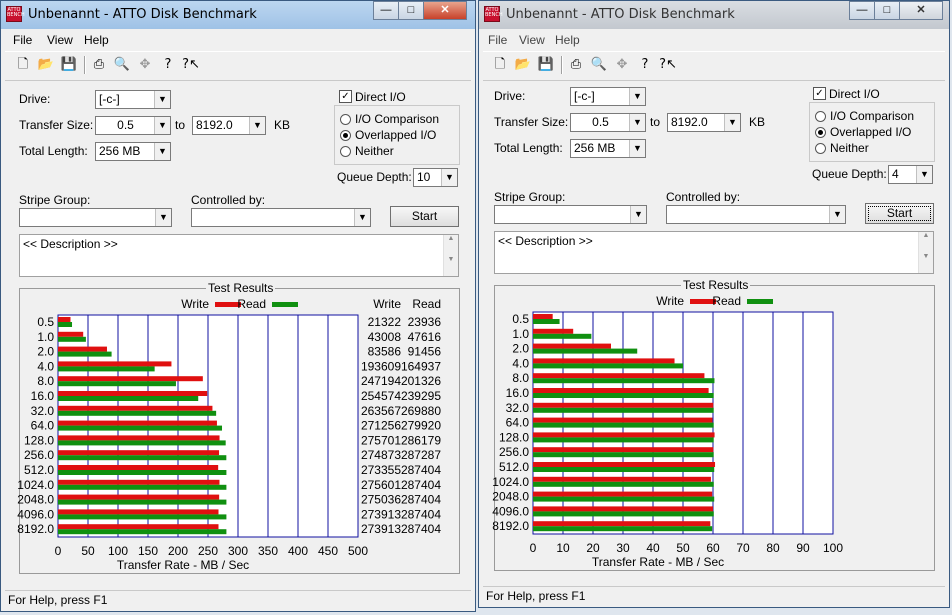  I want to click on transfer-size-label: 4.0, so click(45, 366).